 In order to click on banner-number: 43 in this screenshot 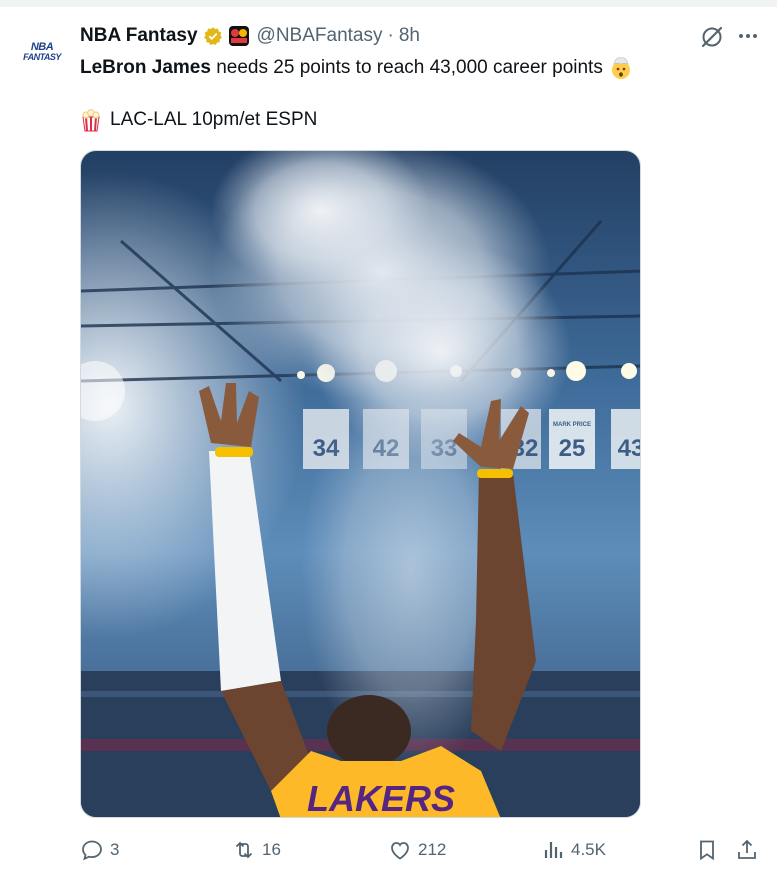, I will do `click(629, 448)`.